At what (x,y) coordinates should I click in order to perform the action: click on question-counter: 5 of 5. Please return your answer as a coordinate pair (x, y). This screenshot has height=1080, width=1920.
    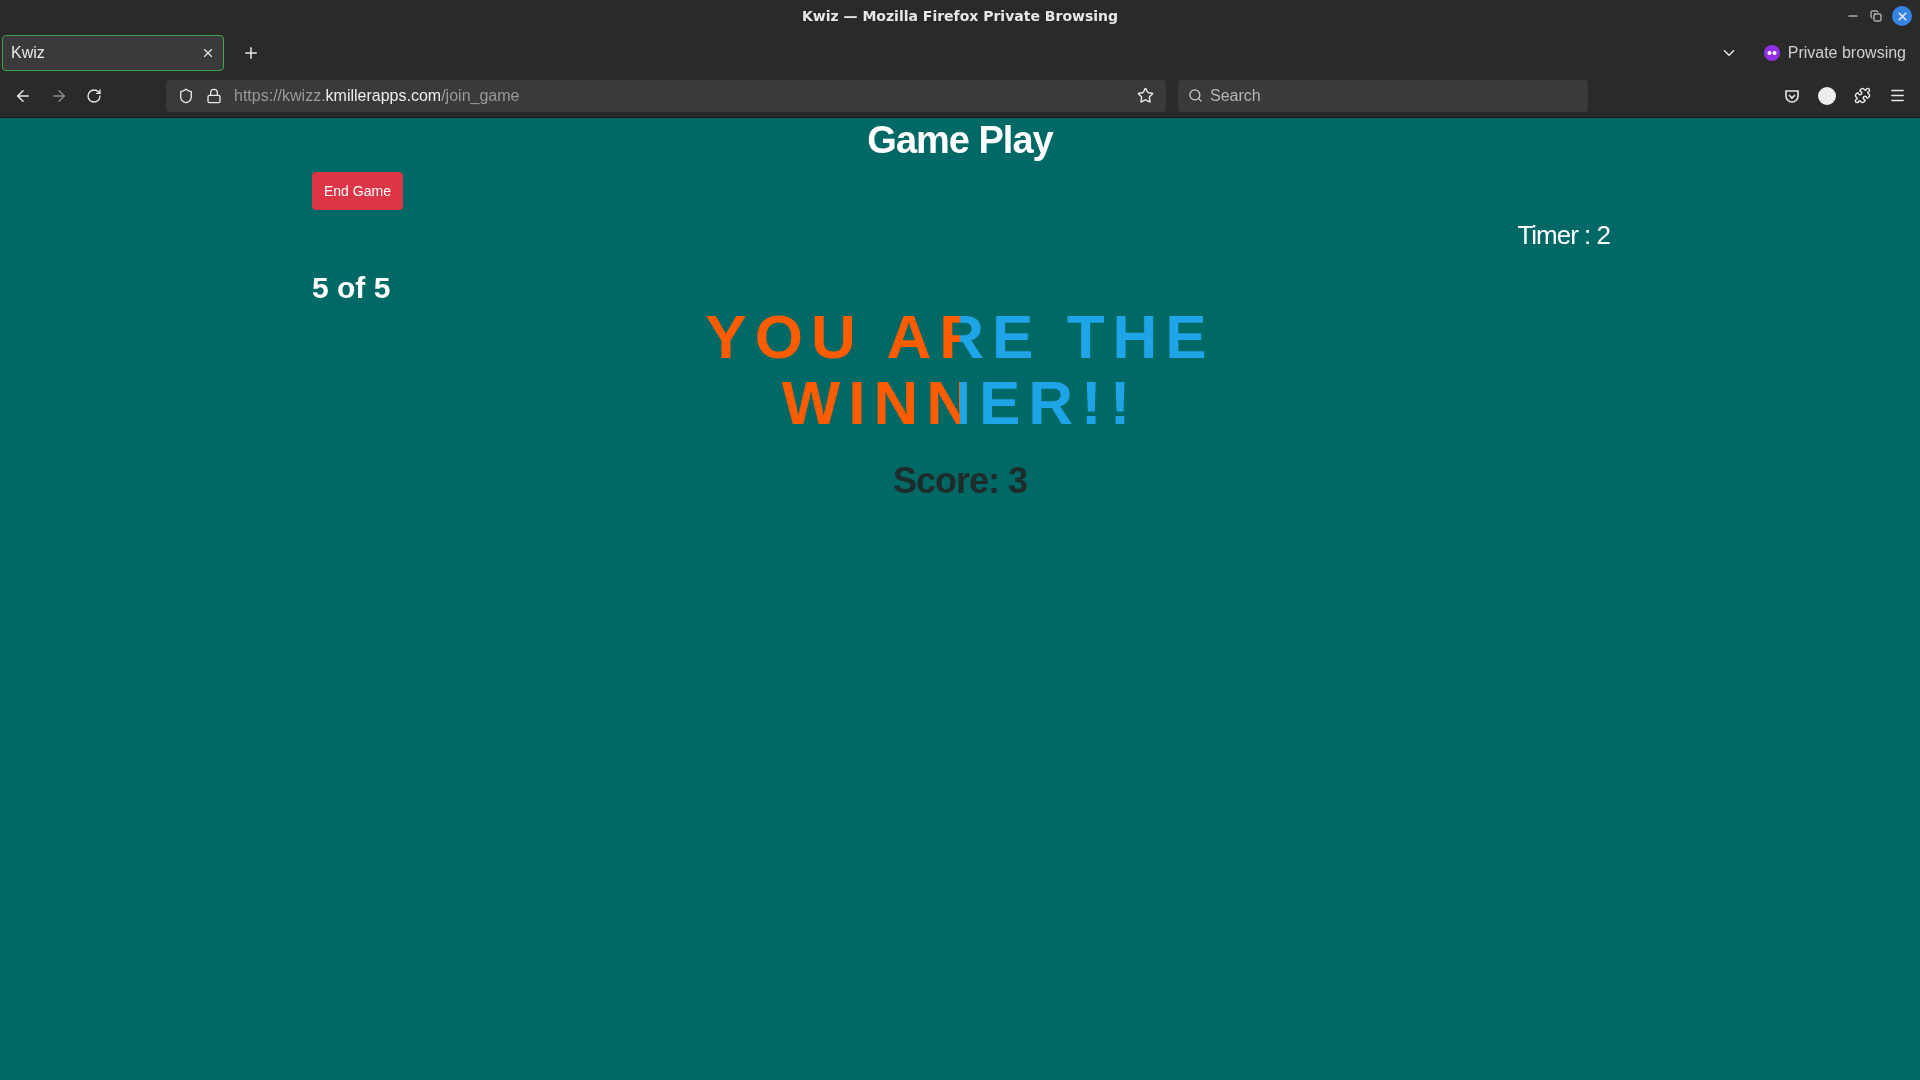
    Looking at the image, I should click on (352, 288).